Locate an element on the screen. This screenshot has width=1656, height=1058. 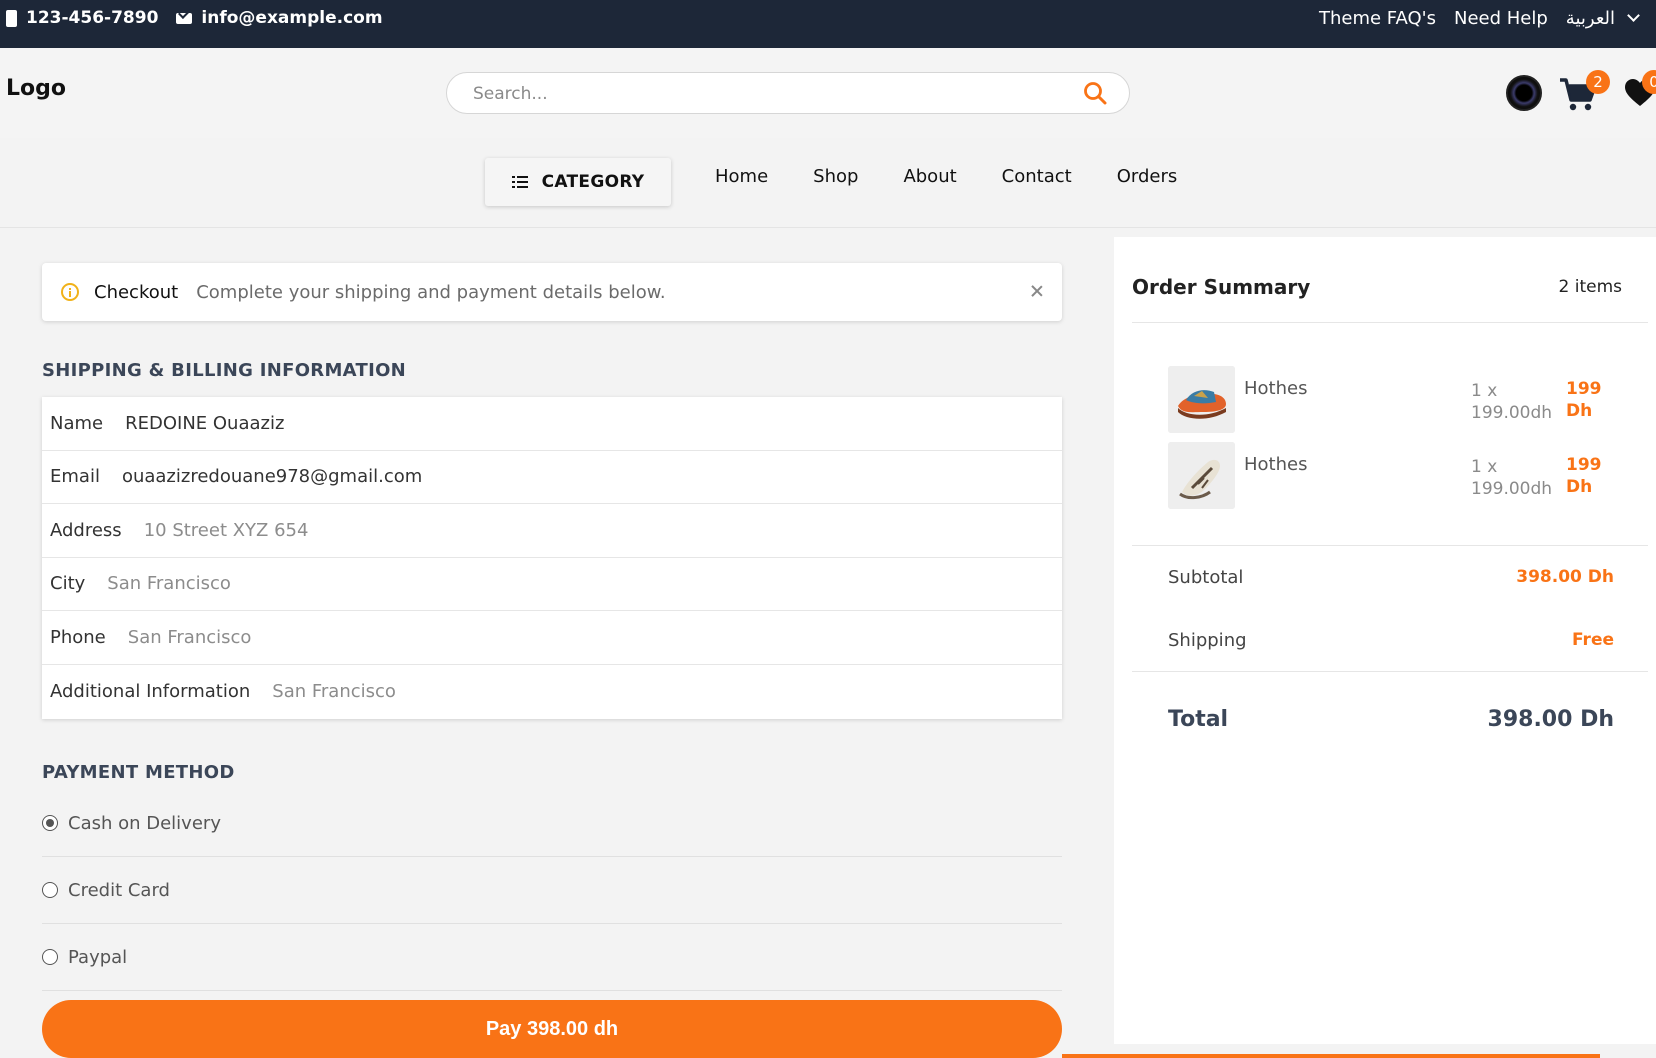
city-label: City is located at coordinates (68, 584).